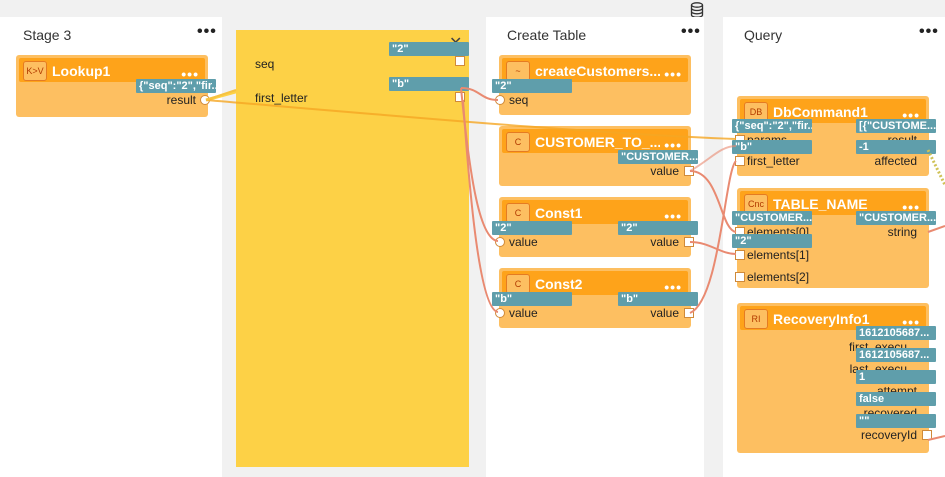 This screenshot has width=945, height=477. What do you see at coordinates (821, 319) in the screenshot?
I see `node-title: RecoveryInfo1` at bounding box center [821, 319].